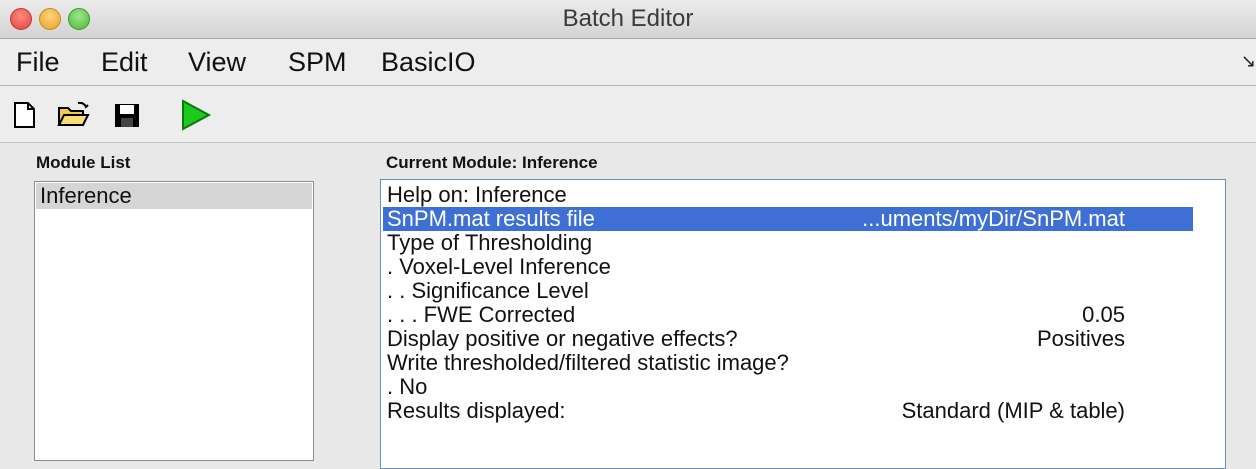 Image resolution: width=1256 pixels, height=469 pixels. Describe the element at coordinates (499, 266) in the screenshot. I see `row-label: . Voxel-Level Inference` at that location.